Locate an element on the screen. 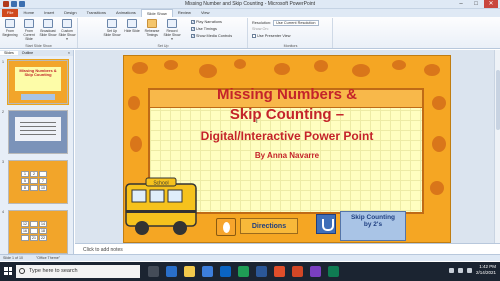 This screenshot has width=500, height=281. tab-slides: Slides is located at coordinates (9, 53).